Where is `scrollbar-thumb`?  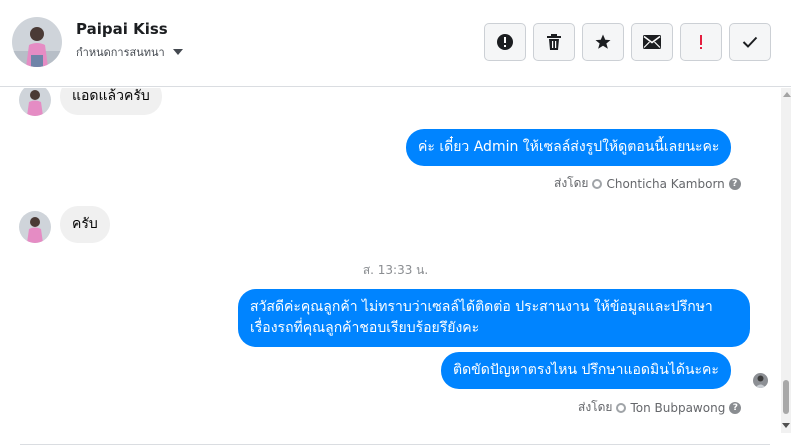 scrollbar-thumb is located at coordinates (786, 397).